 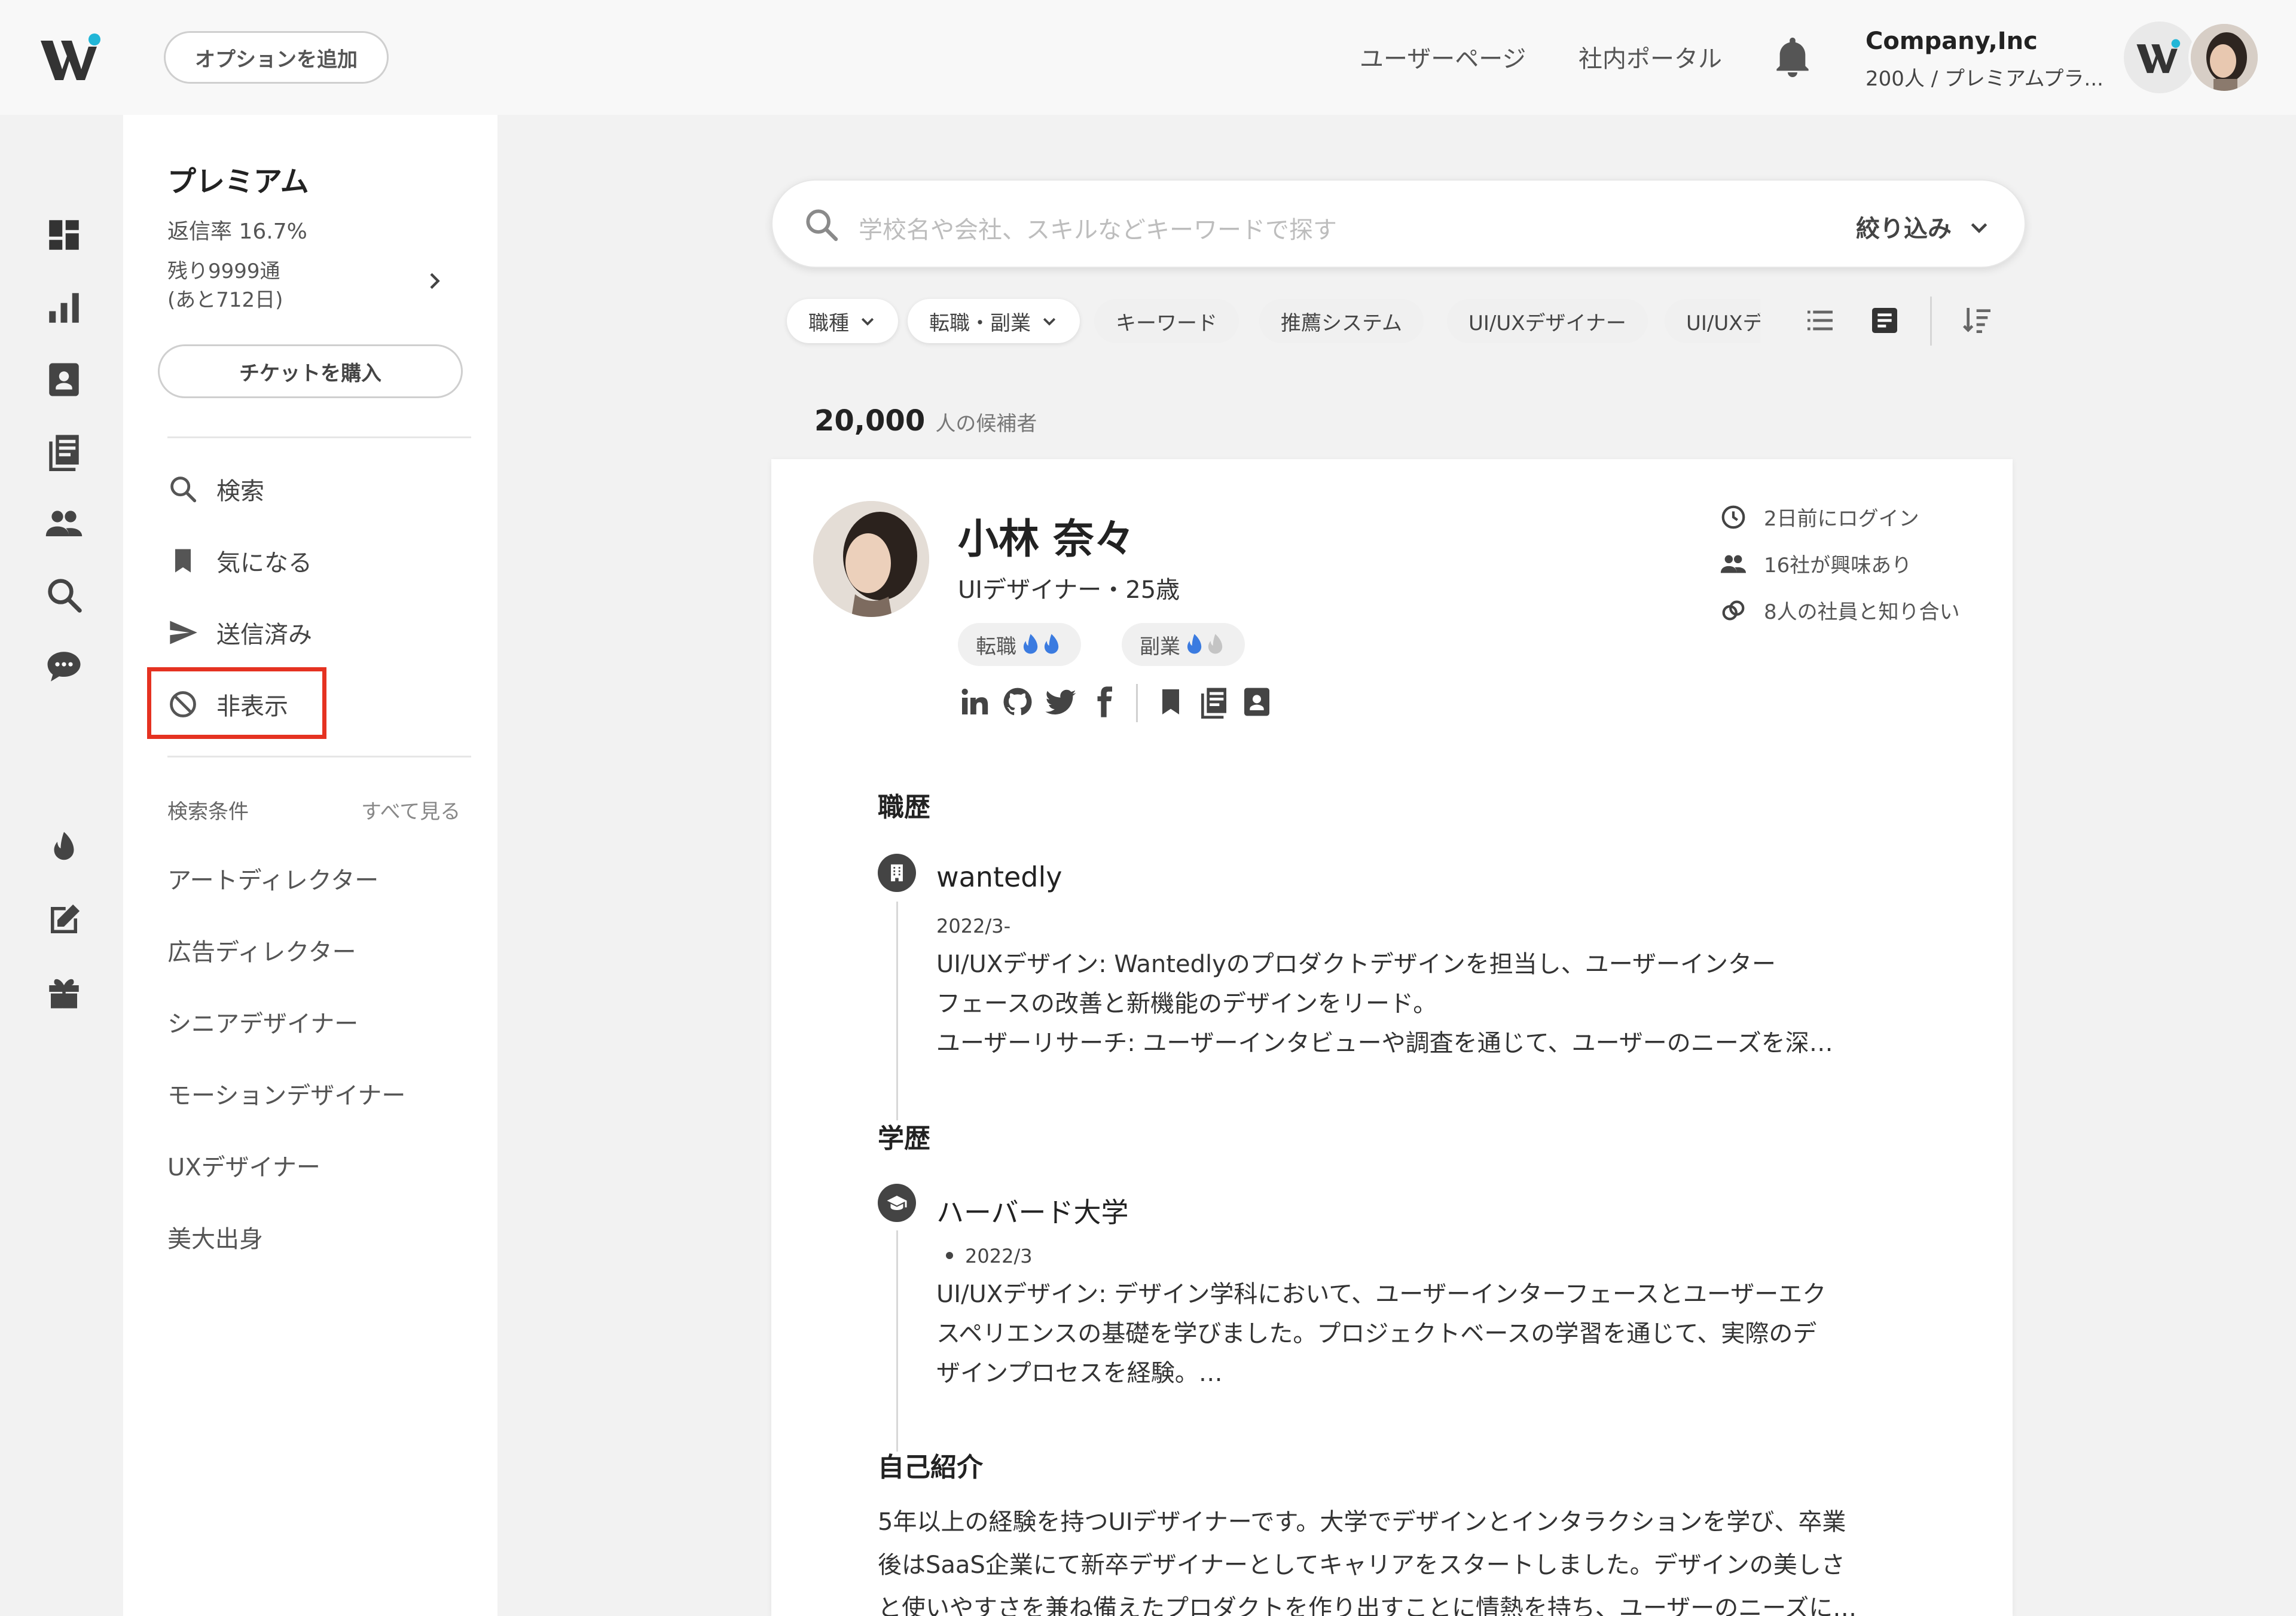 What do you see at coordinates (434, 281) in the screenshot?
I see `chevron-right-icon` at bounding box center [434, 281].